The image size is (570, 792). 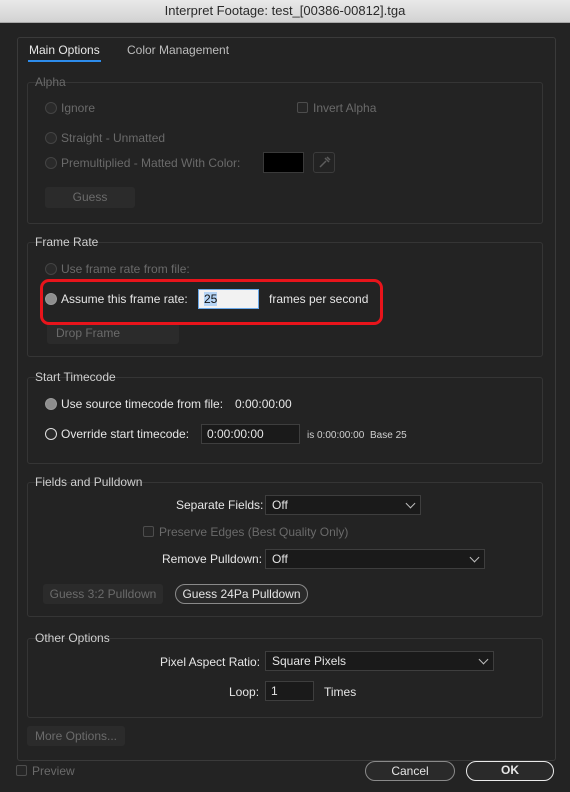 What do you see at coordinates (212, 559) in the screenshot?
I see `remove-pulldown-label: Remove Pulldown:` at bounding box center [212, 559].